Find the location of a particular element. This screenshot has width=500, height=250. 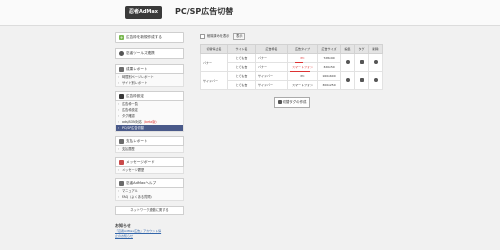

section-report-header: 成果レポート is located at coordinates (149, 69).